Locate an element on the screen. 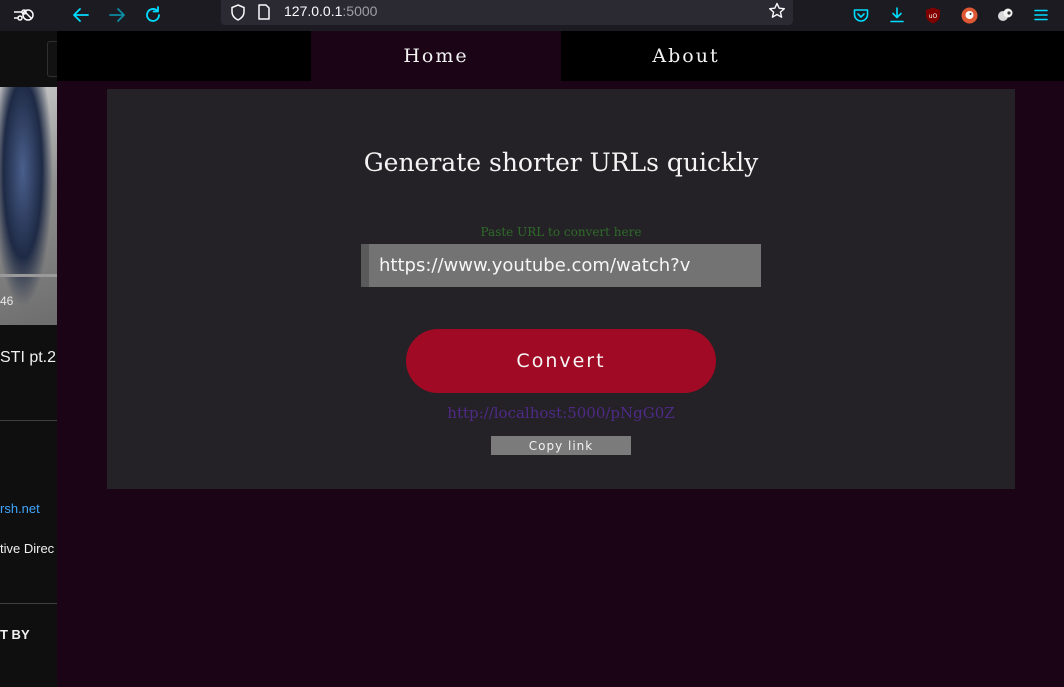 The height and width of the screenshot is (687, 1064). pocket-icon is located at coordinates (861, 15).